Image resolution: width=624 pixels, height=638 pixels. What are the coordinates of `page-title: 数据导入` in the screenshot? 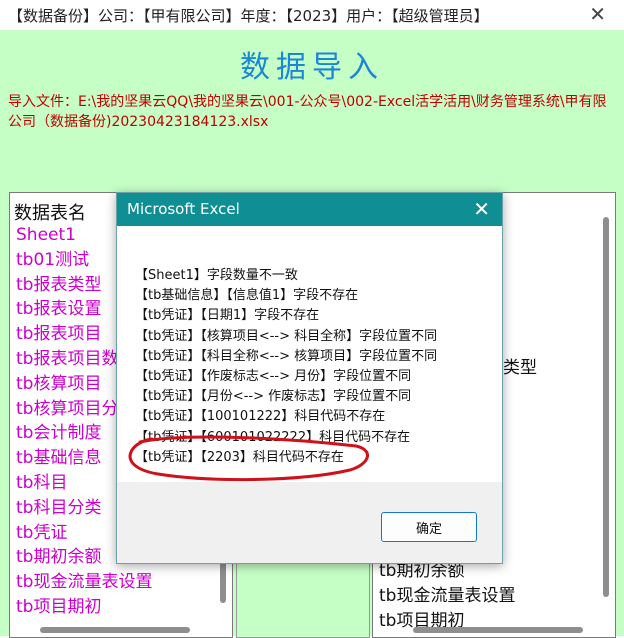 It's located at (312, 67).